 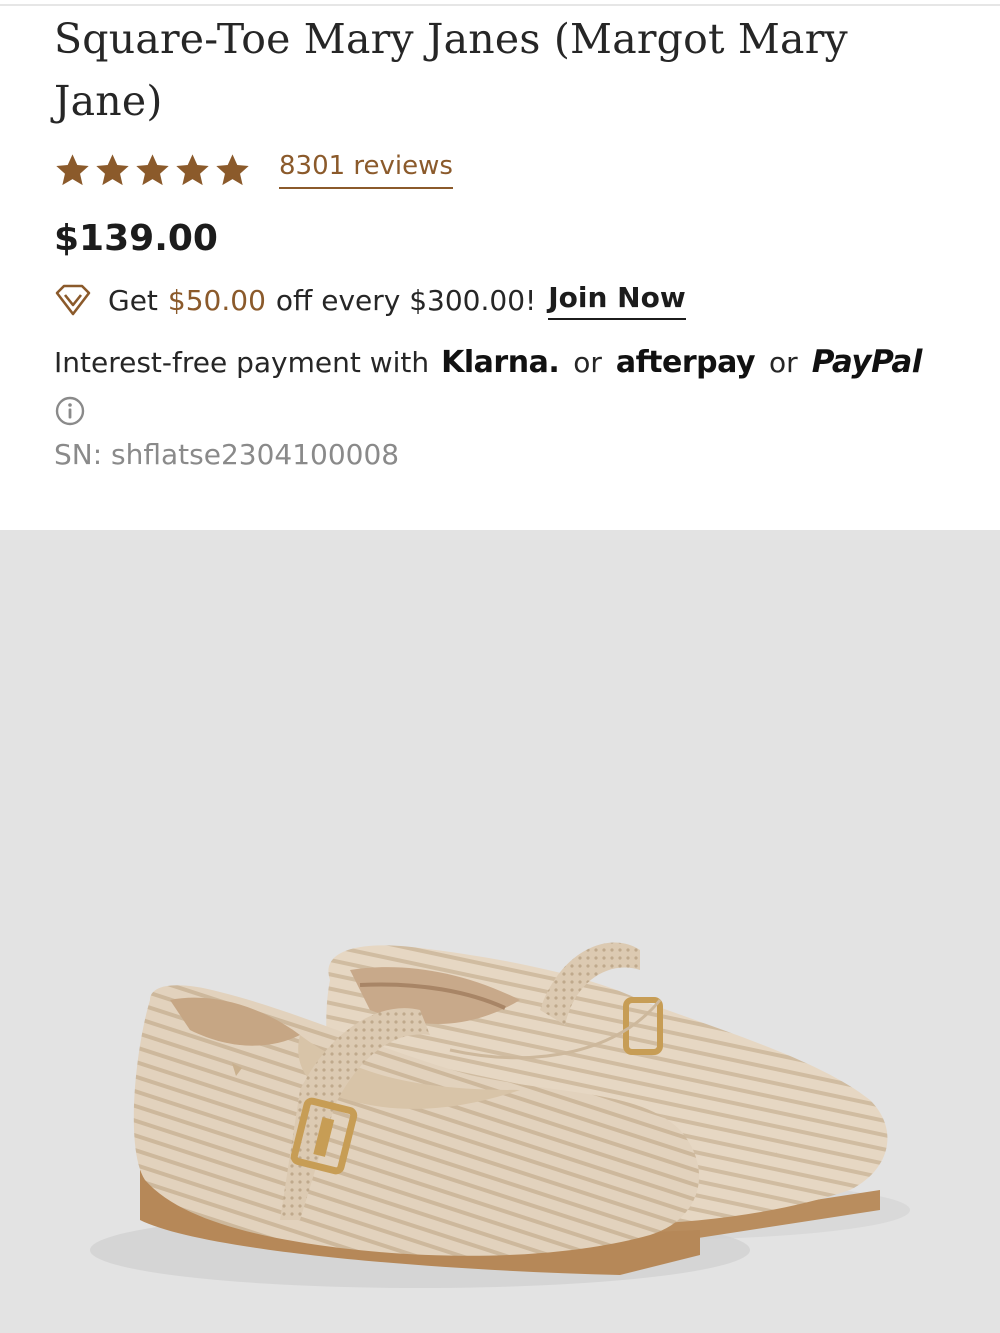 What do you see at coordinates (253, 170) in the screenshot?
I see `rating-row: 8301 reviews` at bounding box center [253, 170].